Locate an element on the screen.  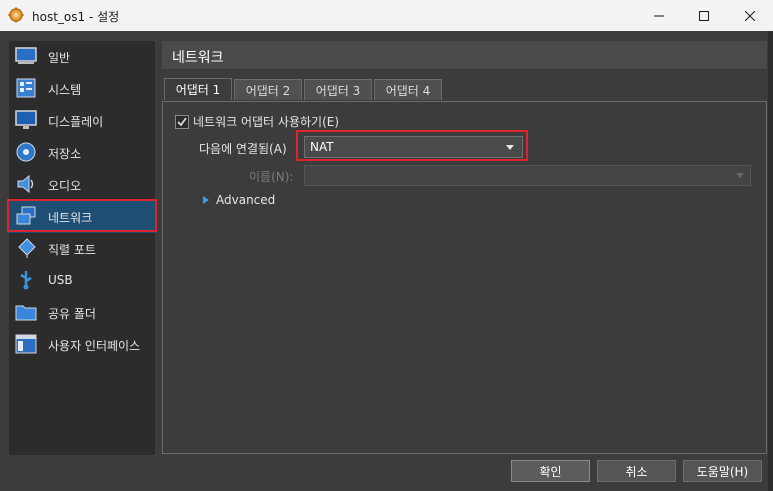
sidebar-item-user-interface: 사용자 인터페이스 is located at coordinates (82, 345).